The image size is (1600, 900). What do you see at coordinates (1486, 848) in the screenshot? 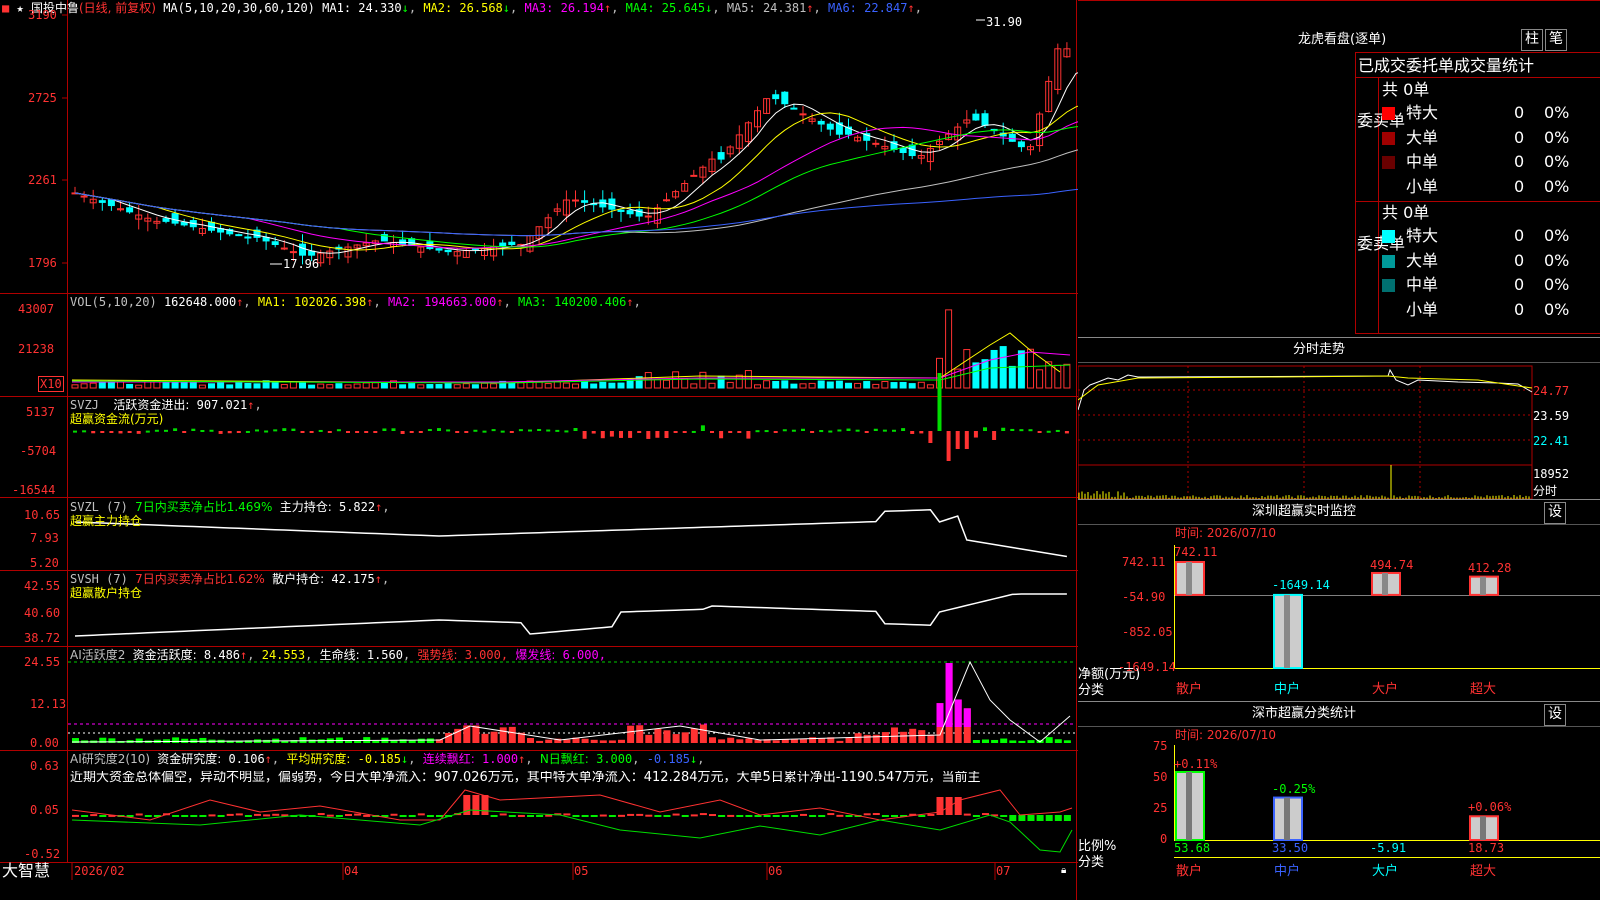
I see `stats-bottom-value: 18.73` at bounding box center [1486, 848].